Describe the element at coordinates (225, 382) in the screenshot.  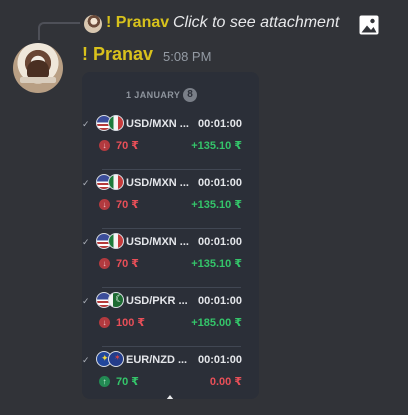
I see `trade-profit: 0.00 ₹` at that location.